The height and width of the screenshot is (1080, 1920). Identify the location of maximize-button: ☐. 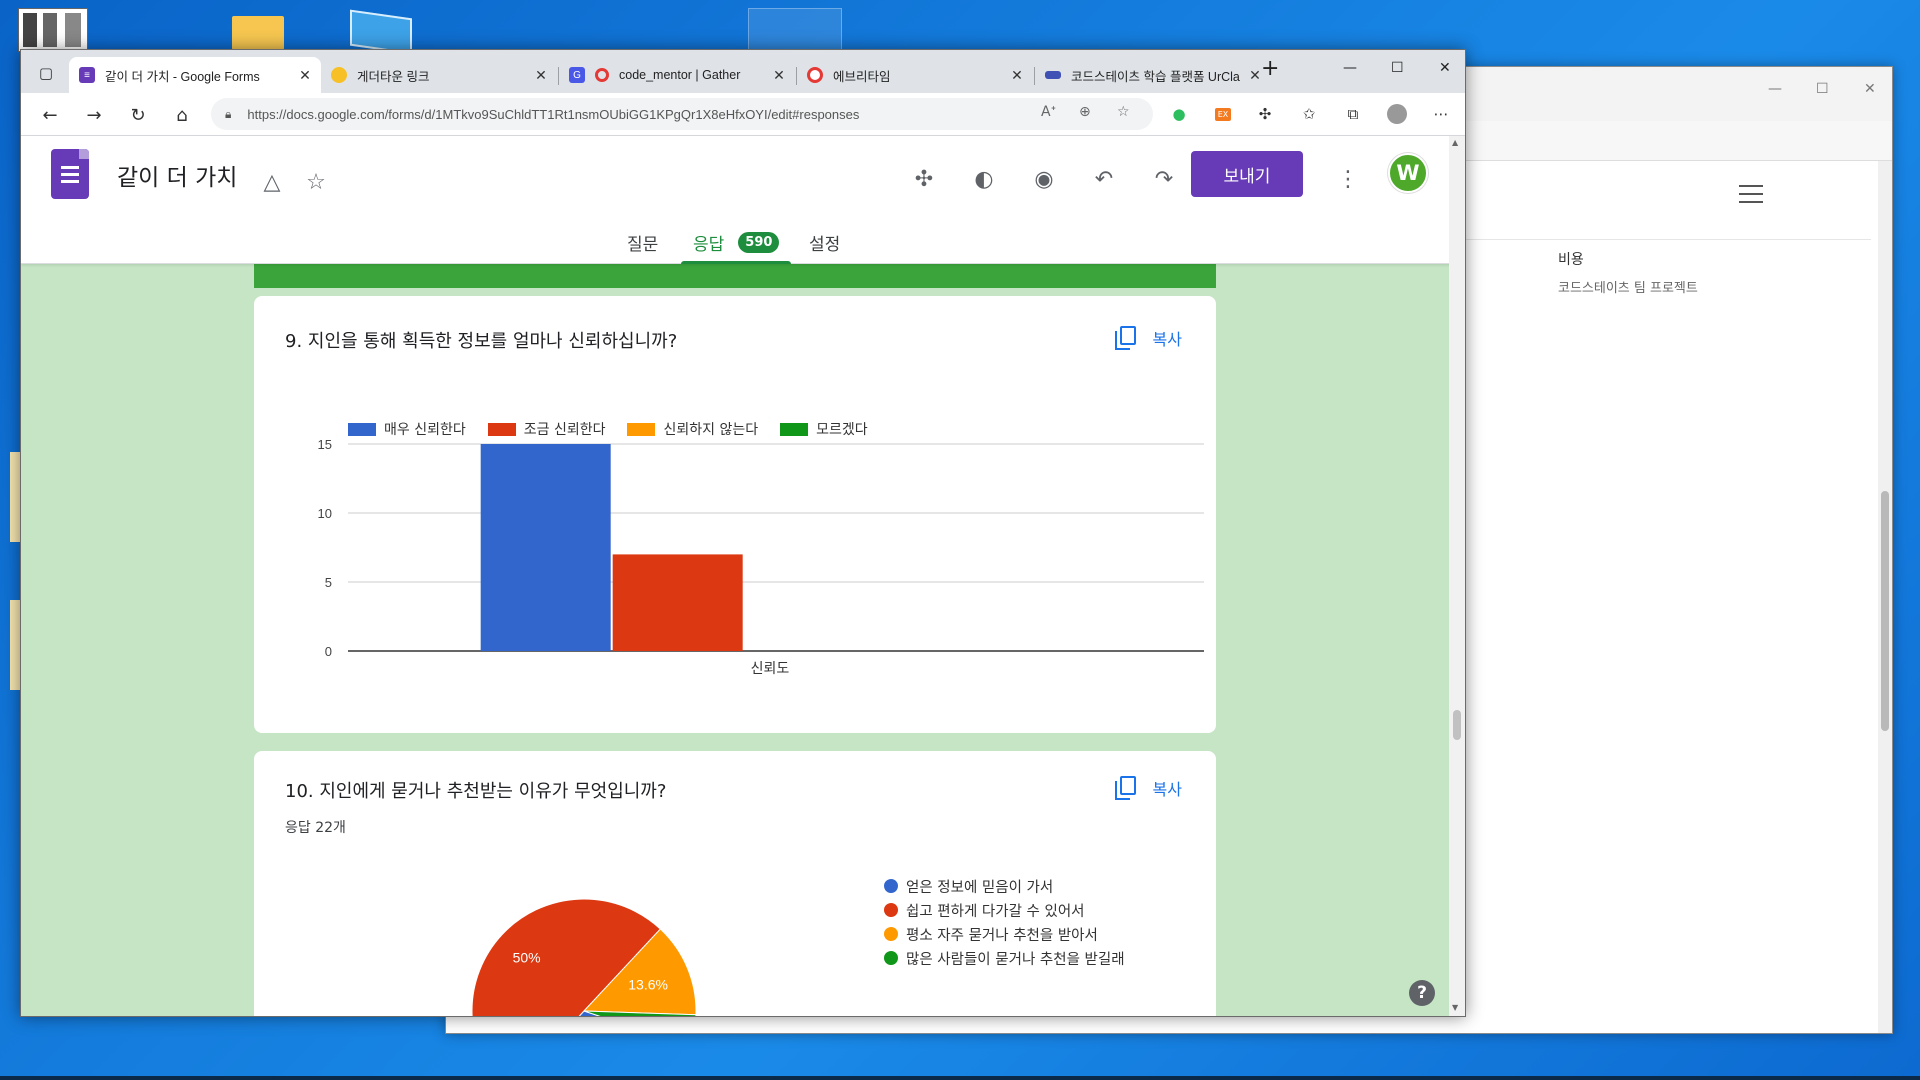
(1397, 68).